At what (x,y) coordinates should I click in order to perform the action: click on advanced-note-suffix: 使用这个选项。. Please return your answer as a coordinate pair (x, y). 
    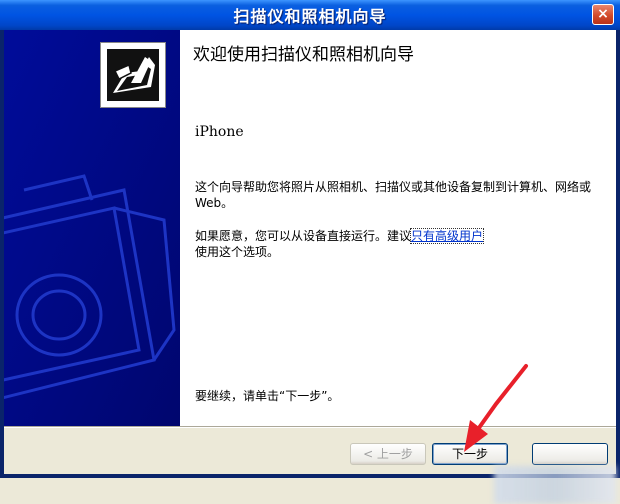
    Looking at the image, I should click on (237, 252).